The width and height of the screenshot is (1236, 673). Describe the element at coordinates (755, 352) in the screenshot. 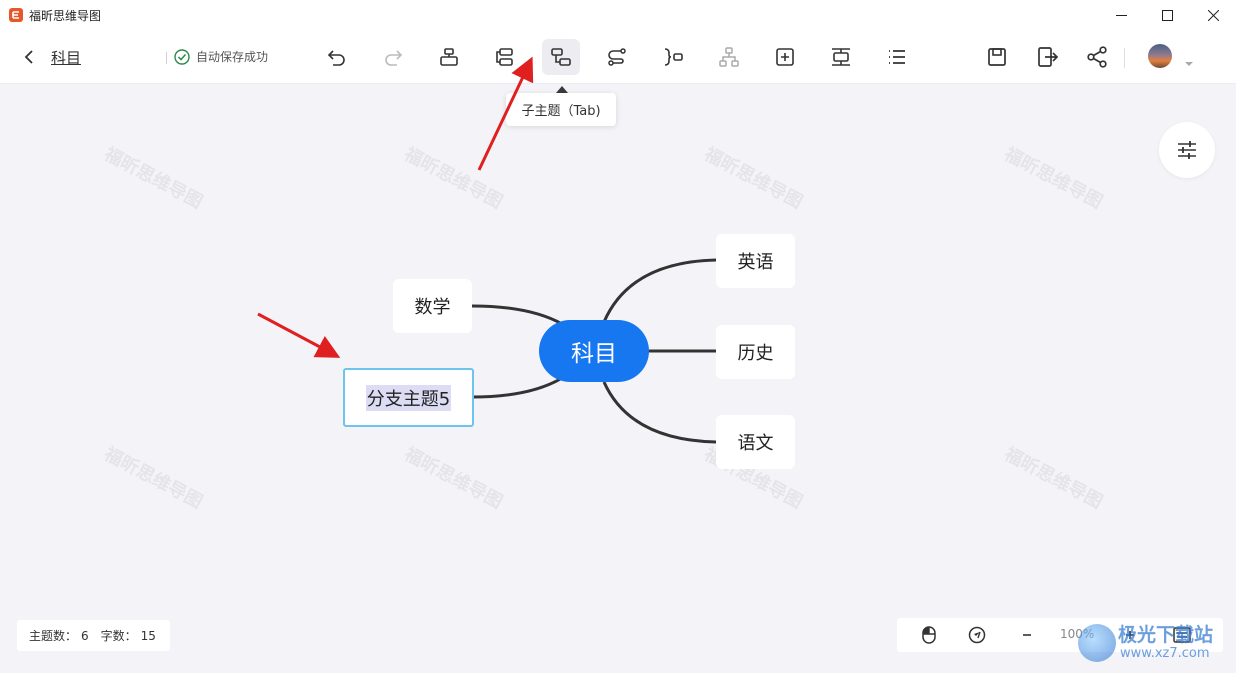

I see `topic-node-history: 历史` at that location.